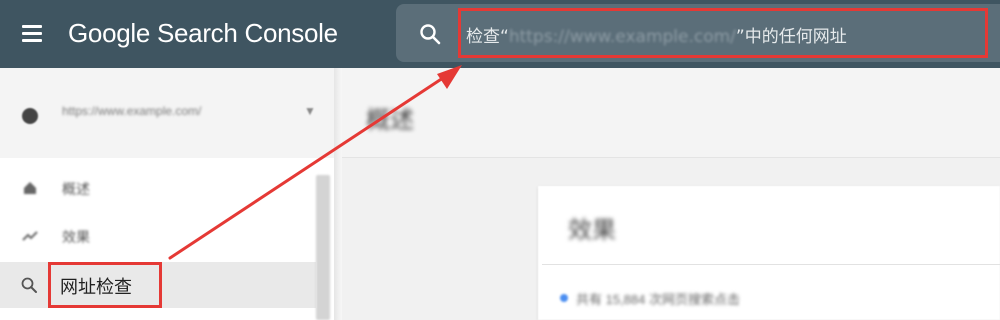 Image resolution: width=1000 pixels, height=320 pixels. What do you see at coordinates (158, 188) in the screenshot?
I see `sidebar-item-overview: 概述` at bounding box center [158, 188].